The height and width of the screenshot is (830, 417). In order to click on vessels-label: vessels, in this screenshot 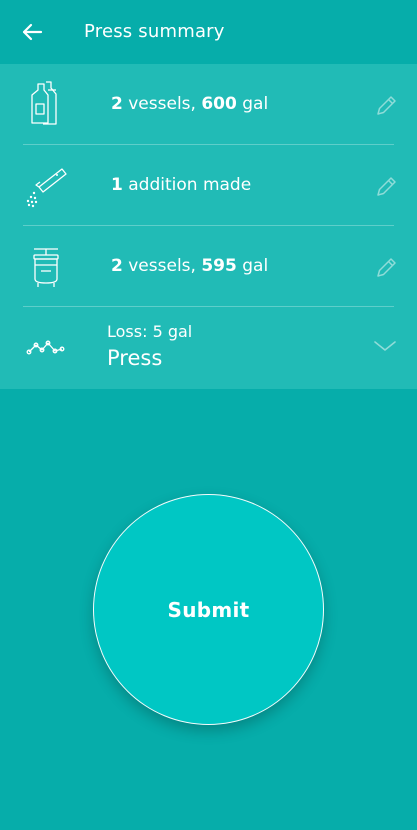, I will do `click(162, 104)`.